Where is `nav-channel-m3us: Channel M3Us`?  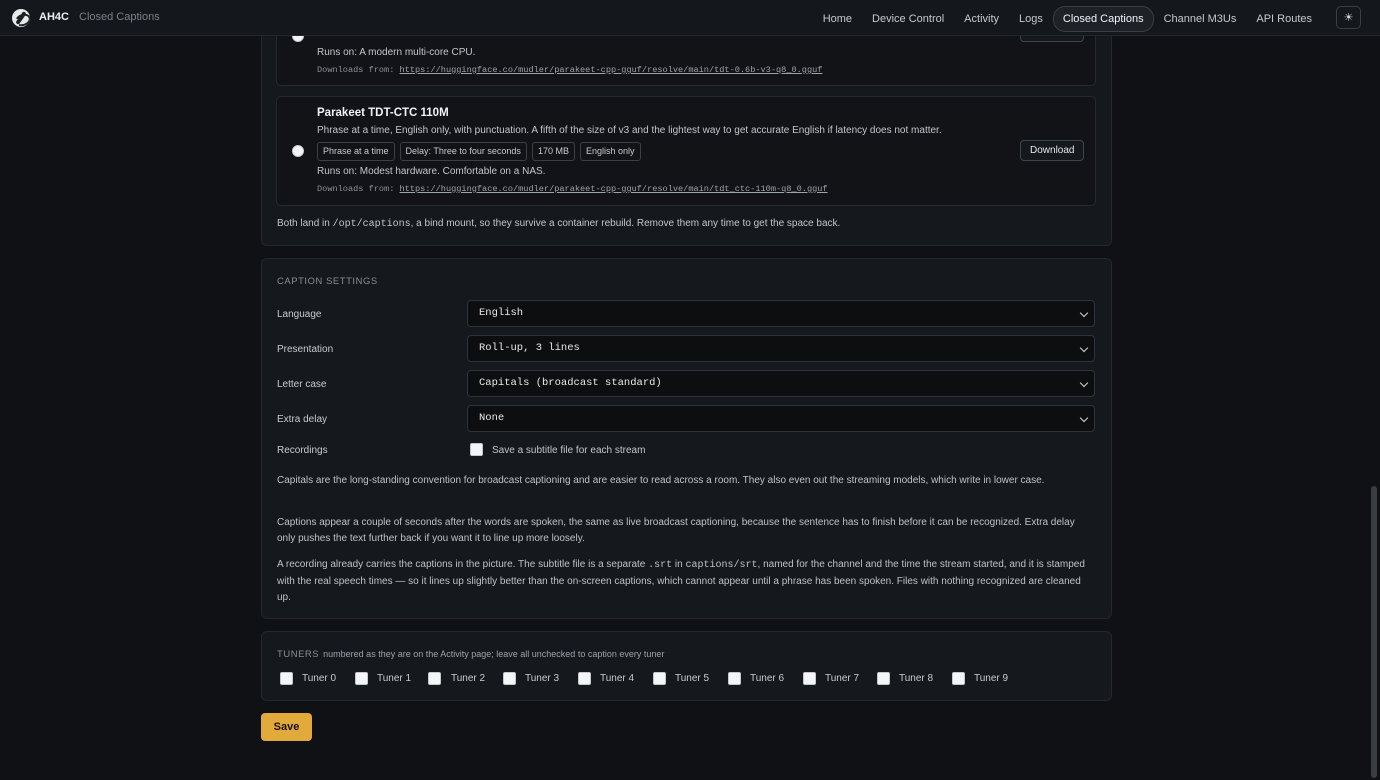
nav-channel-m3us: Channel M3Us is located at coordinates (1200, 19).